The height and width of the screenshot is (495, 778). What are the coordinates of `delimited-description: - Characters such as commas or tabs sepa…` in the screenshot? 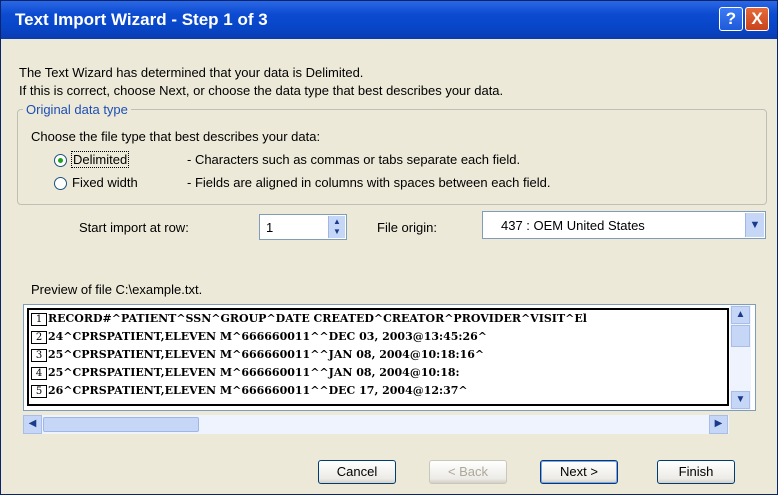 It's located at (354, 159).